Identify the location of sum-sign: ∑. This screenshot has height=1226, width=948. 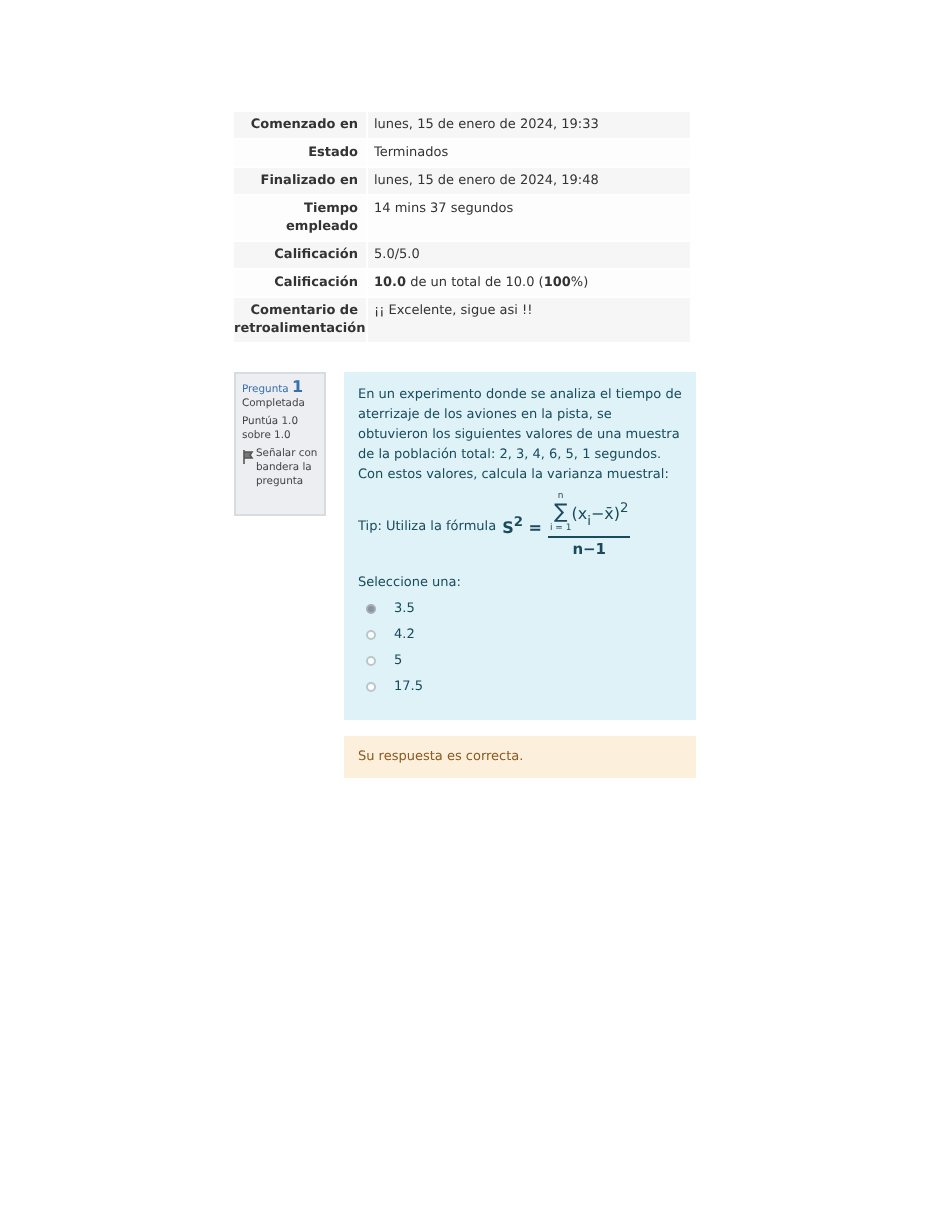
(560, 514).